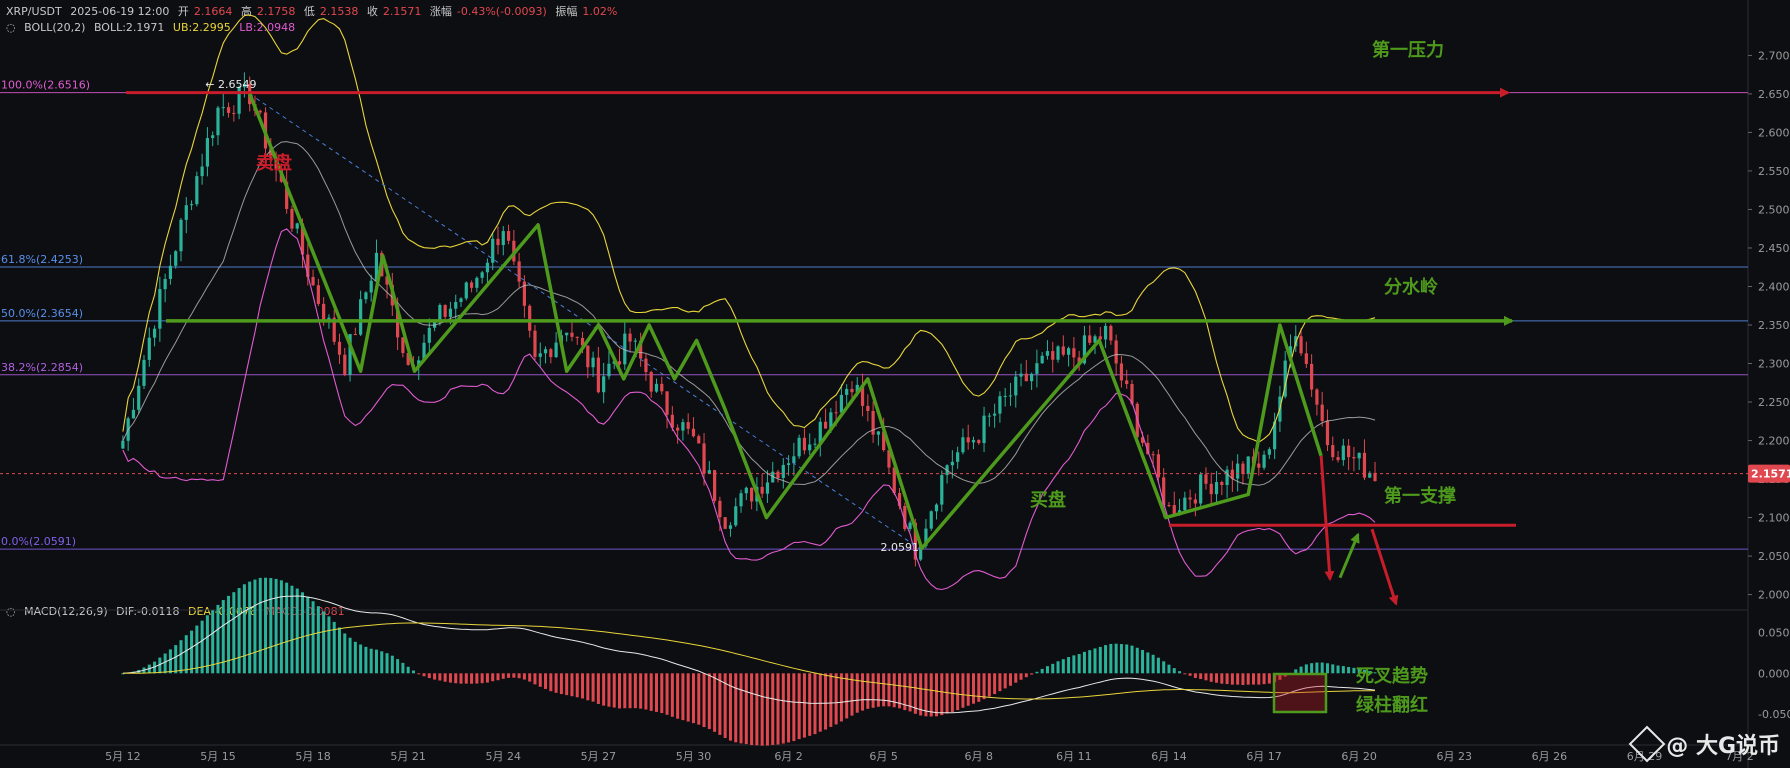 This screenshot has width=1790, height=768. What do you see at coordinates (38, 541) in the screenshot?
I see `fib-level-label: 0.0%(2.0591)` at bounding box center [38, 541].